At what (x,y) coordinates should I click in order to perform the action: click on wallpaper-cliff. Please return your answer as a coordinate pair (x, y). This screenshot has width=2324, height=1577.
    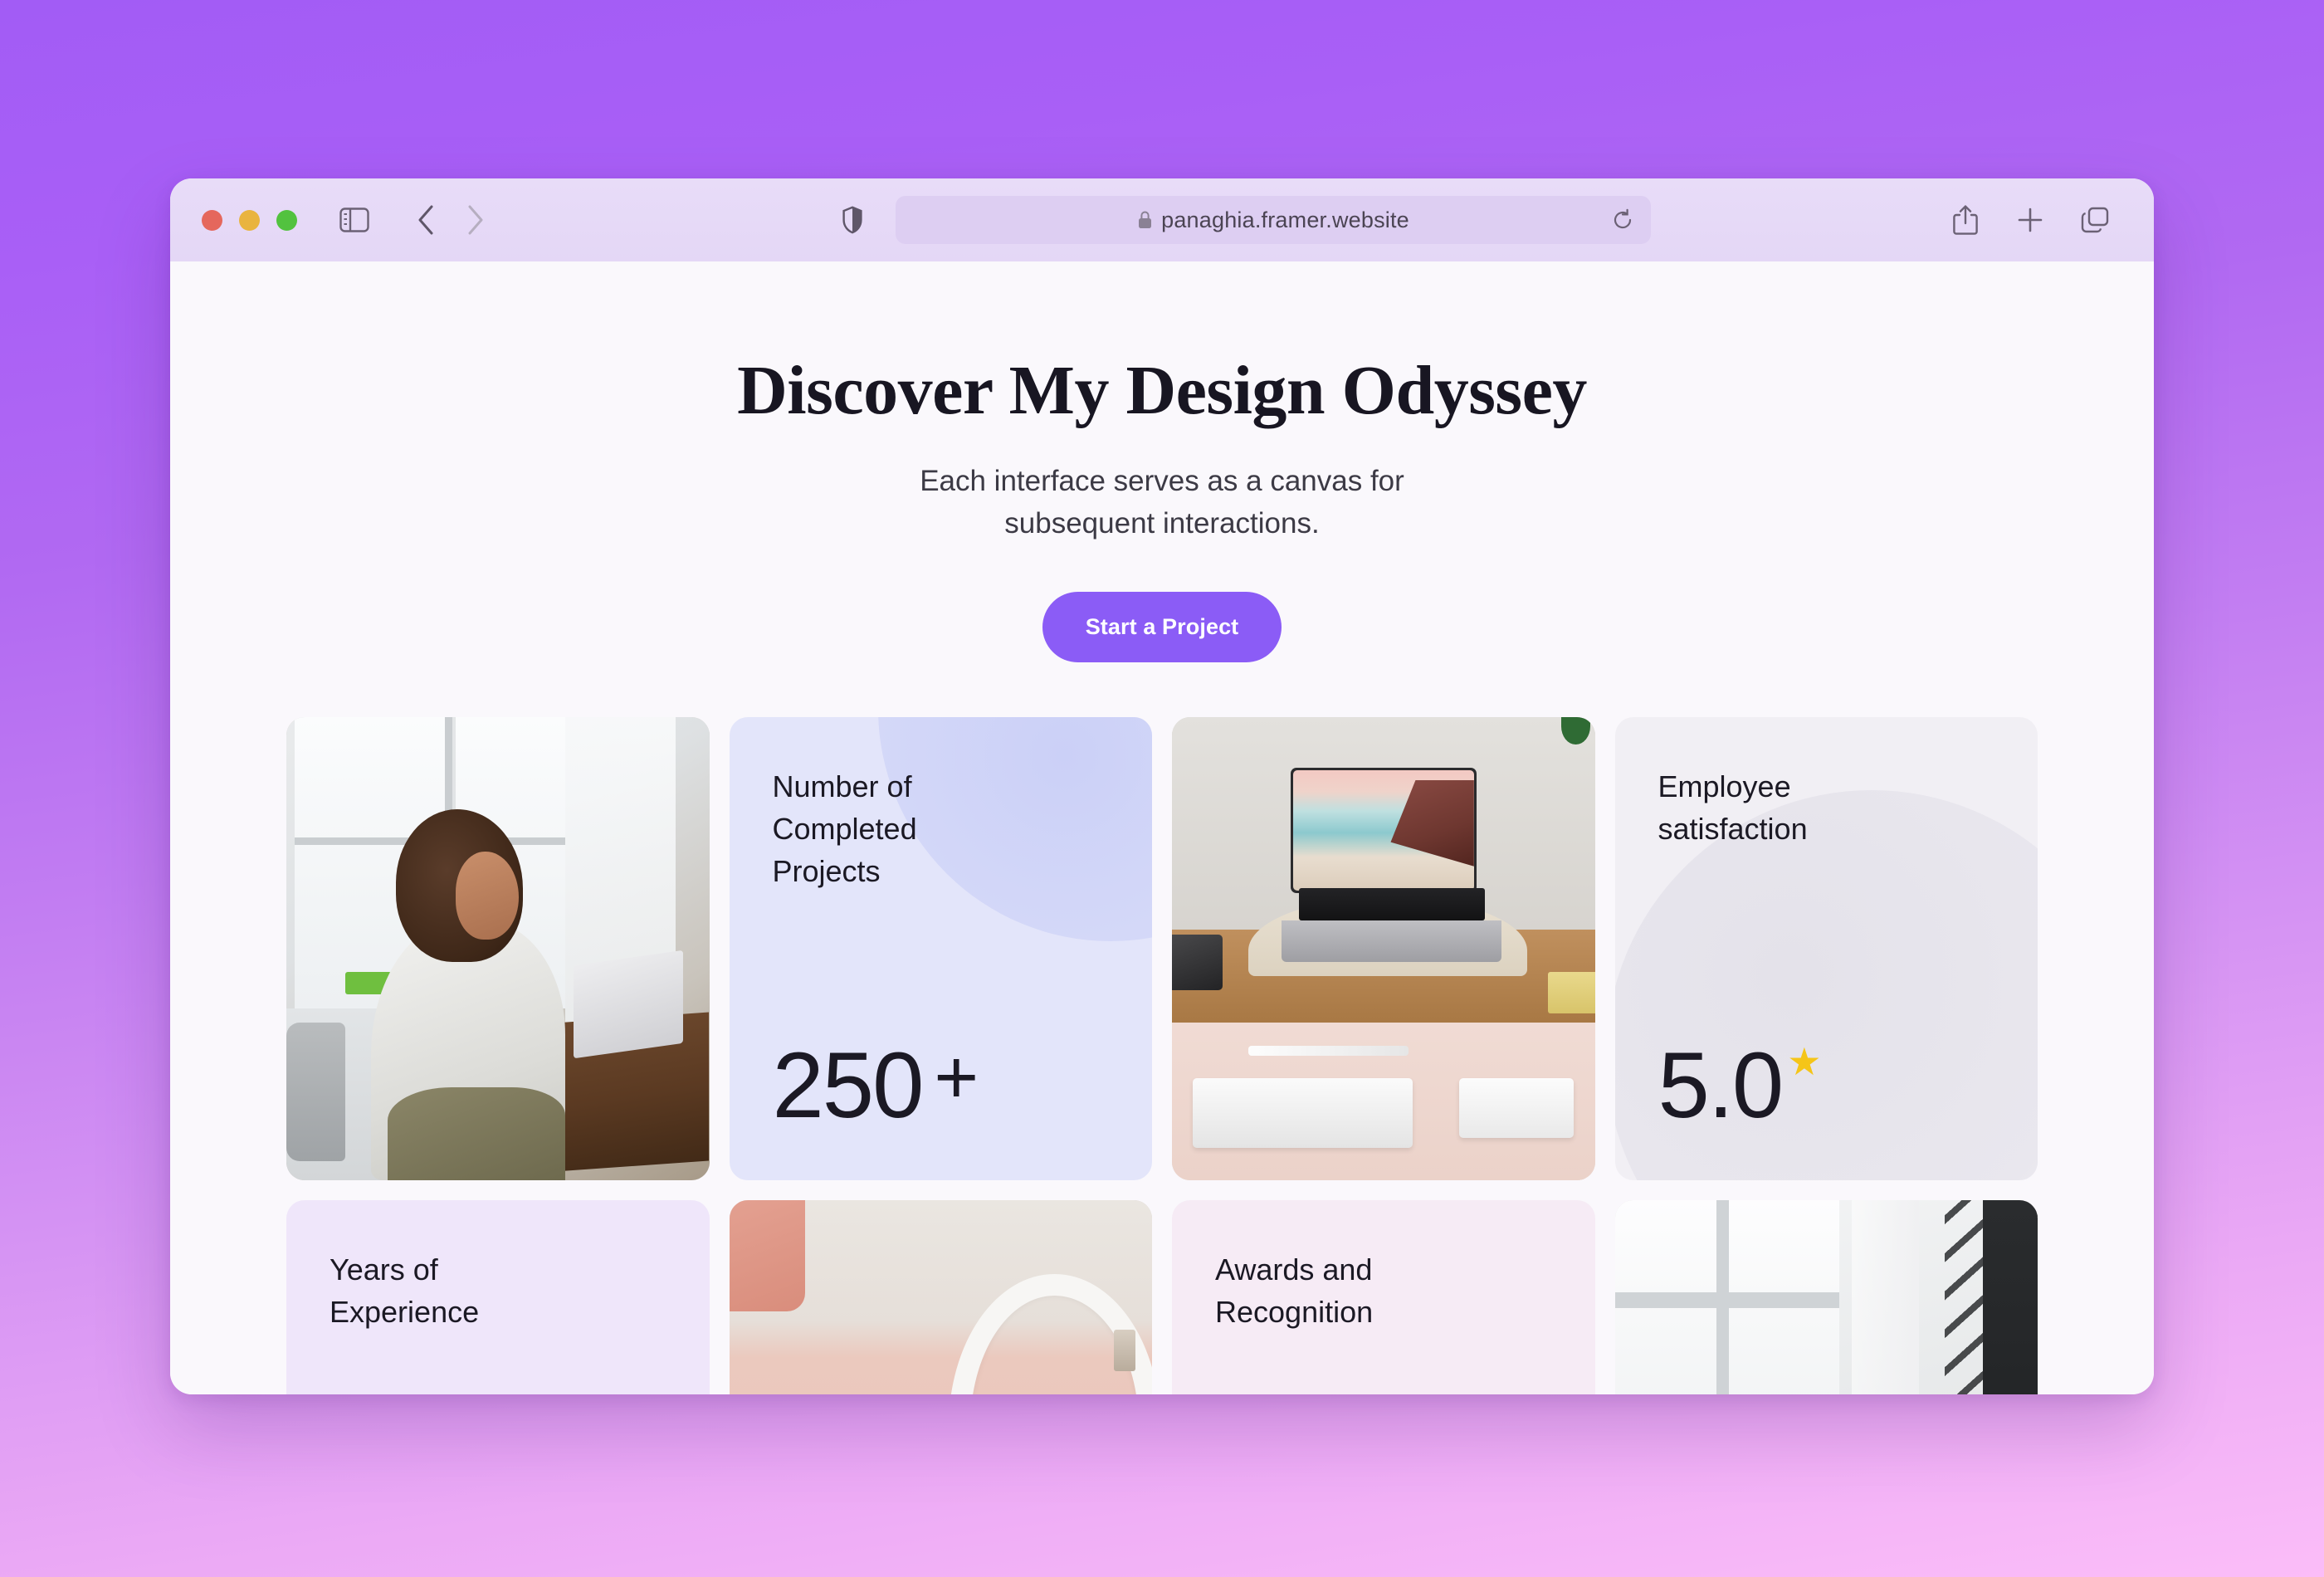
    Looking at the image, I should click on (1432, 823).